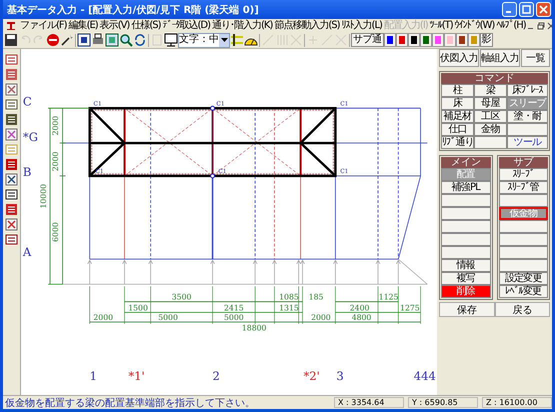 The image size is (555, 412). I want to click on dimension-value: 1085, so click(289, 297).